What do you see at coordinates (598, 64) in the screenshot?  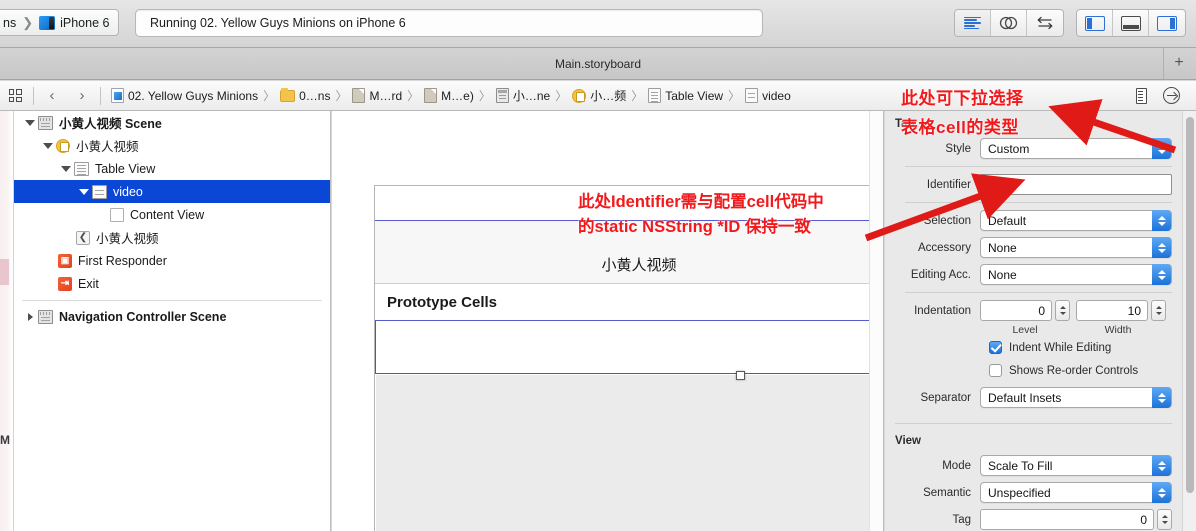 I see `active-tab-label: Main.storyboard` at bounding box center [598, 64].